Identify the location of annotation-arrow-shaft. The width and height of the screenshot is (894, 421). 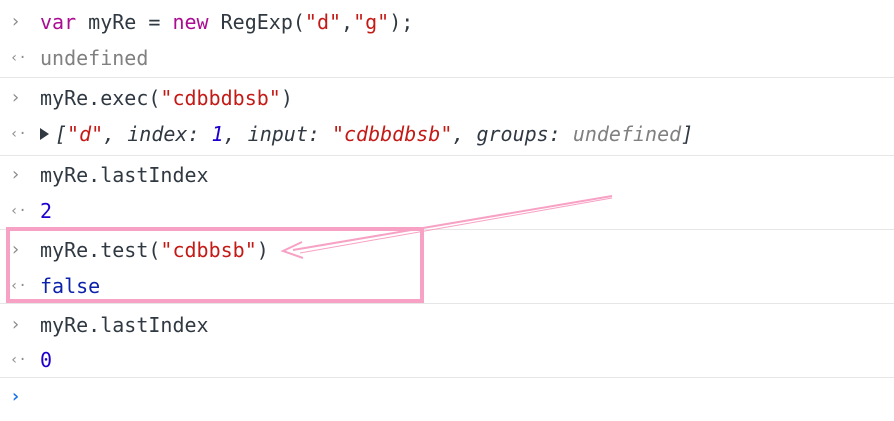
(452, 223).